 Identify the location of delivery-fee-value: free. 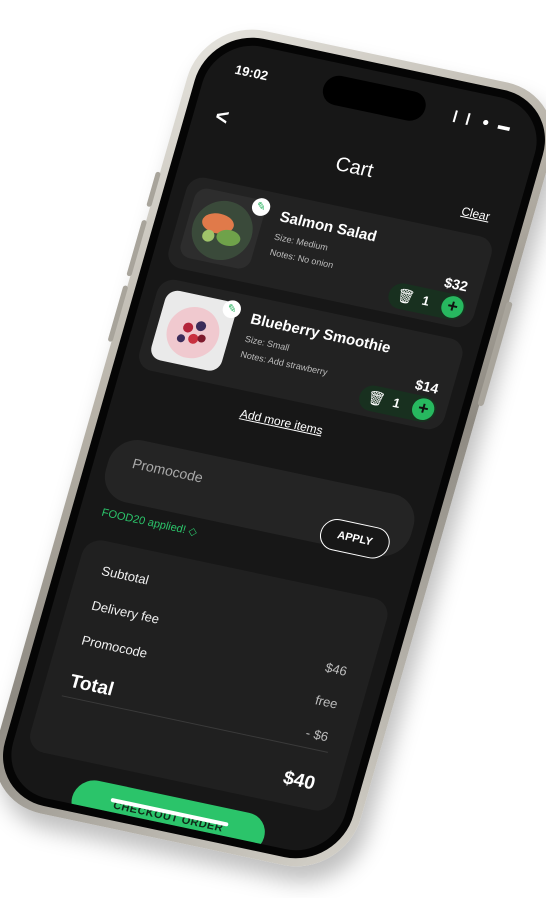
(326, 702).